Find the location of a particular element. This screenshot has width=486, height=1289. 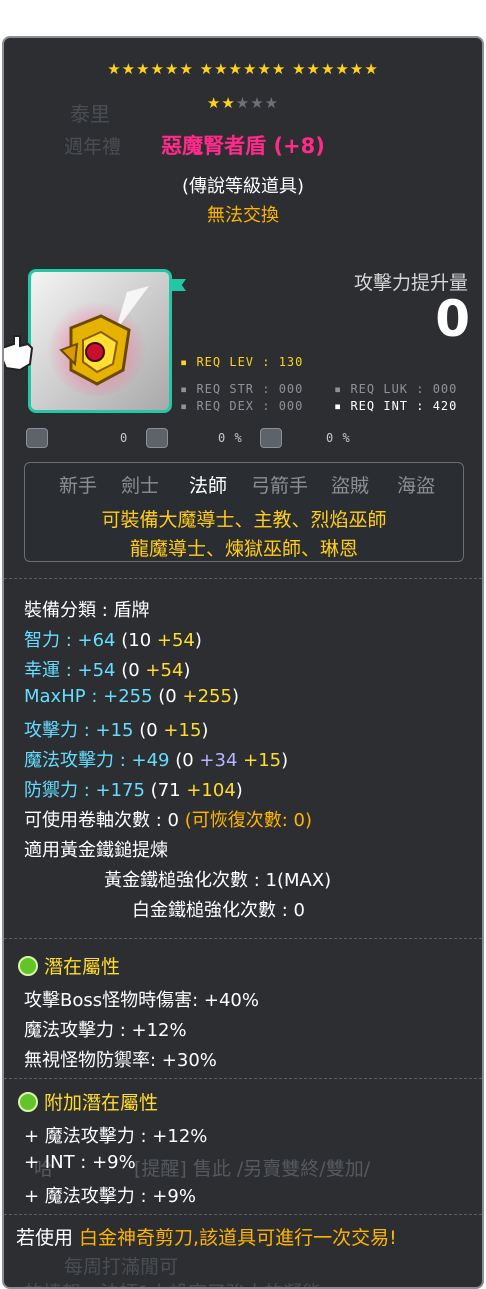

req-level: ▪ REQ LEV : 130 is located at coordinates (242, 362).